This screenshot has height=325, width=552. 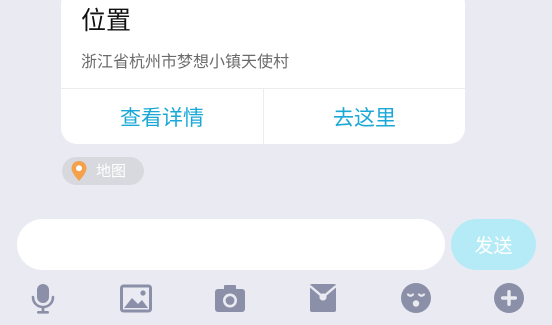 I want to click on message-input, so click(x=231, y=244).